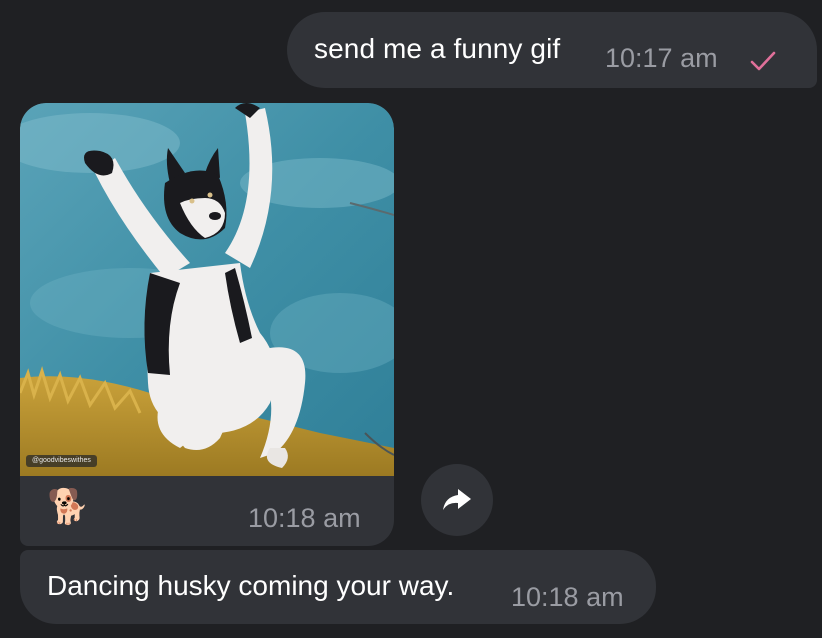 The image size is (822, 638). What do you see at coordinates (437, 48) in the screenshot?
I see `message-text: send me a funny gif` at bounding box center [437, 48].